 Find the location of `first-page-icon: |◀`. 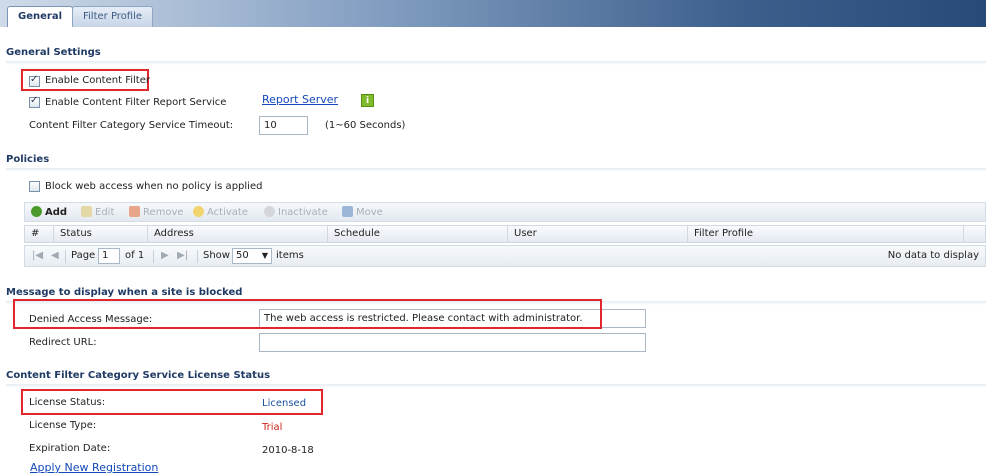

first-page-icon: |◀ is located at coordinates (37, 255).